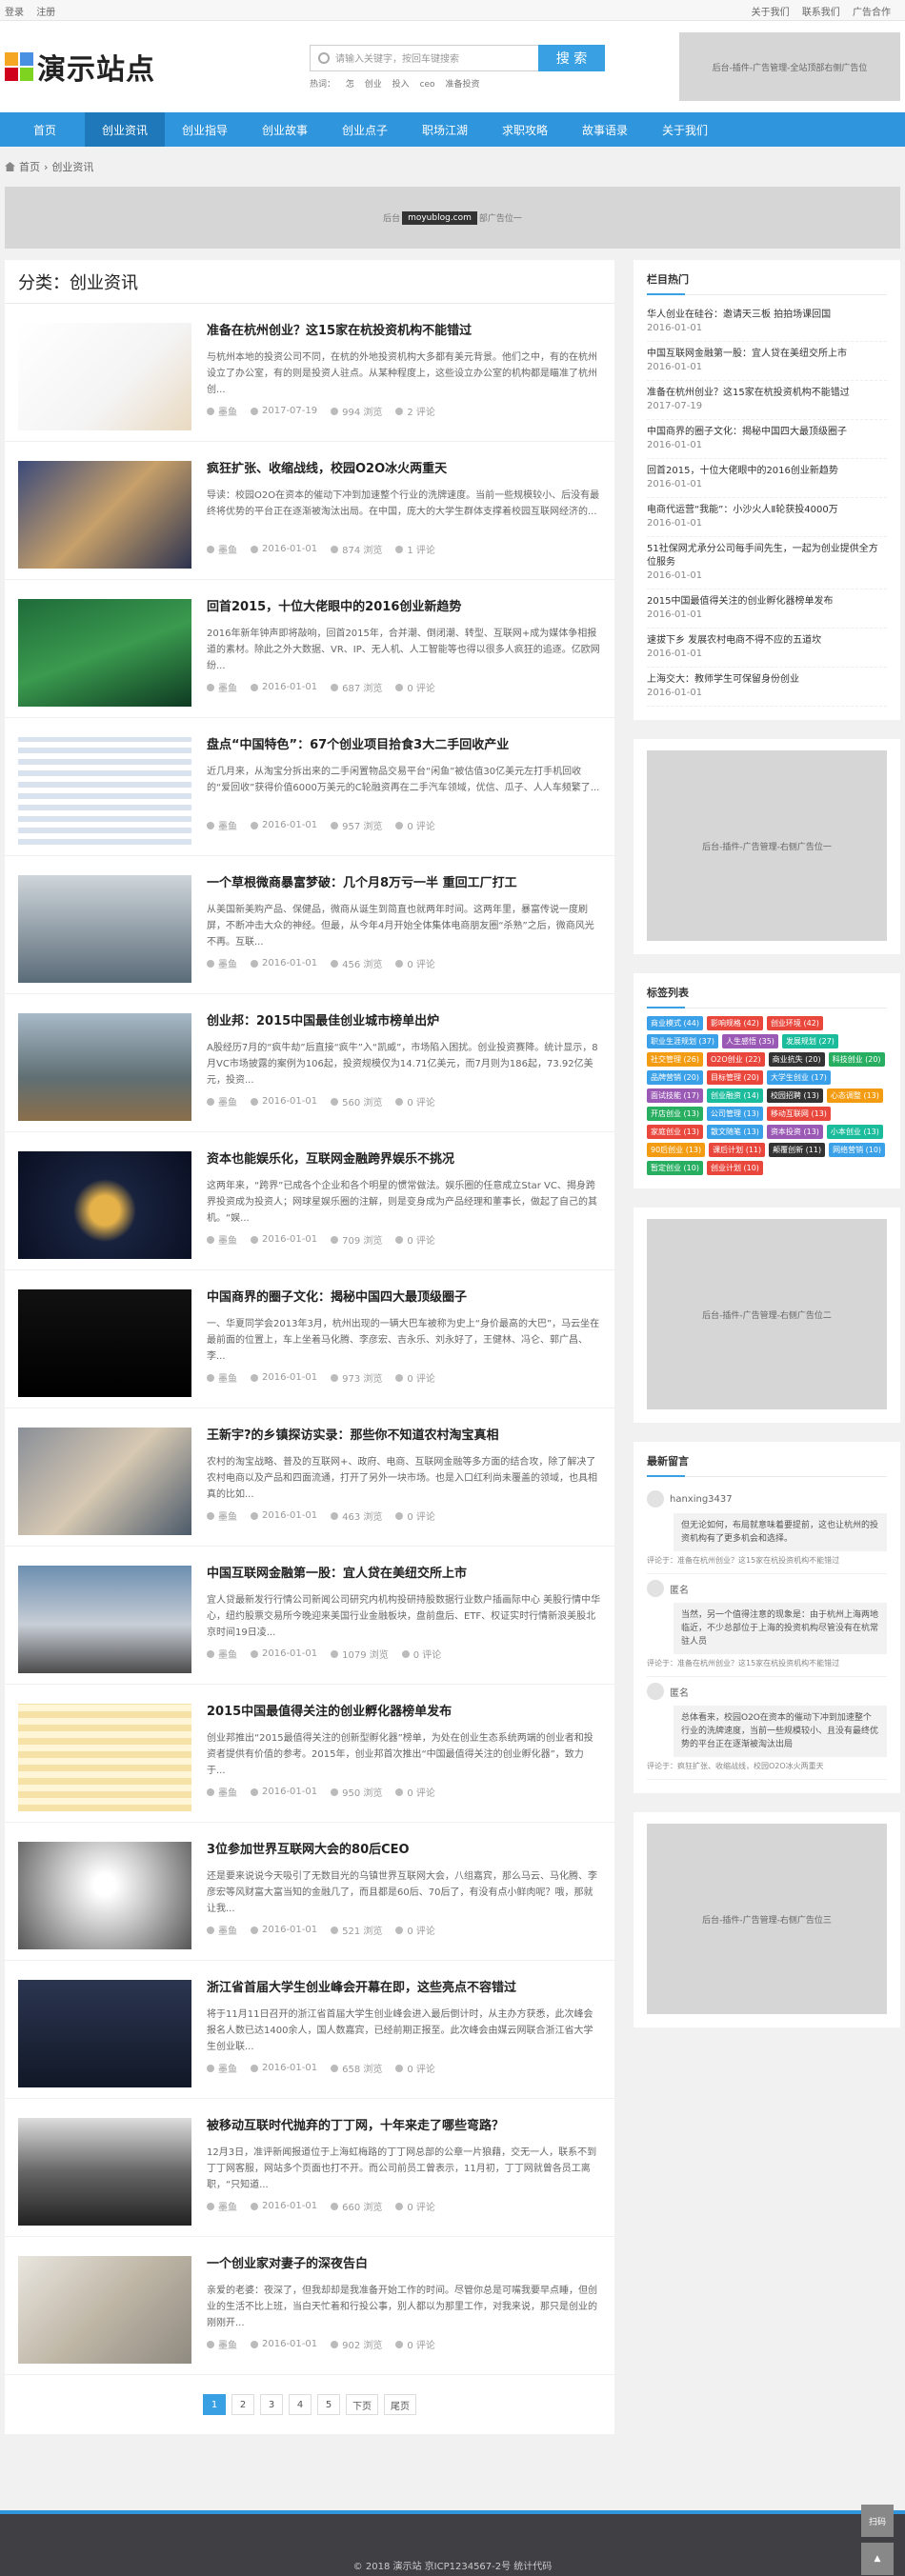 The image size is (905, 2576). I want to click on tag-link: 创业计划 (10), so click(734, 1168).